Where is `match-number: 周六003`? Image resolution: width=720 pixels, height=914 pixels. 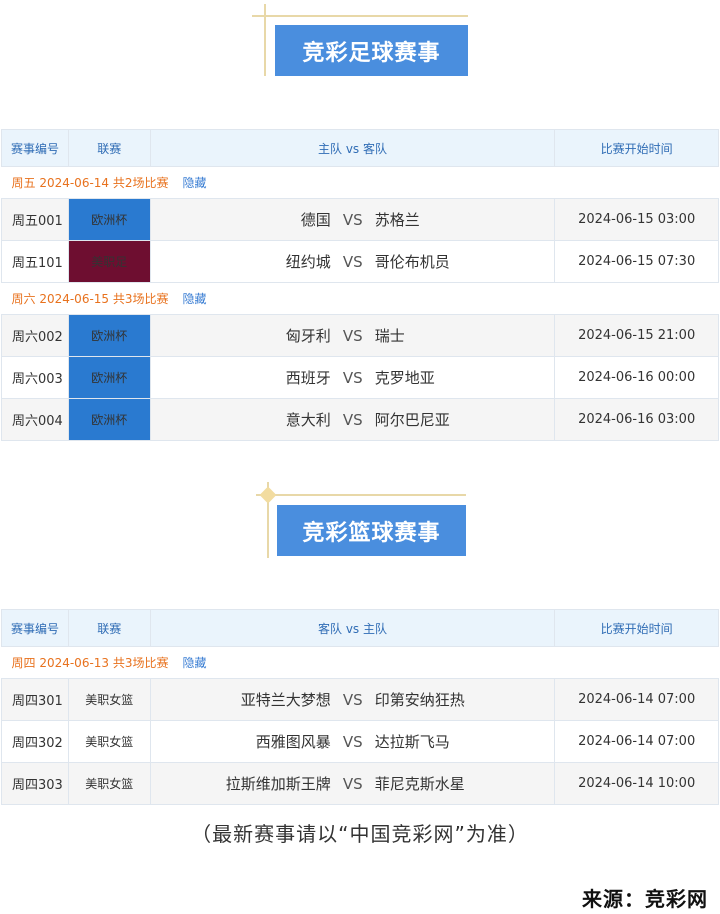
match-number: 周六003 is located at coordinates (35, 377).